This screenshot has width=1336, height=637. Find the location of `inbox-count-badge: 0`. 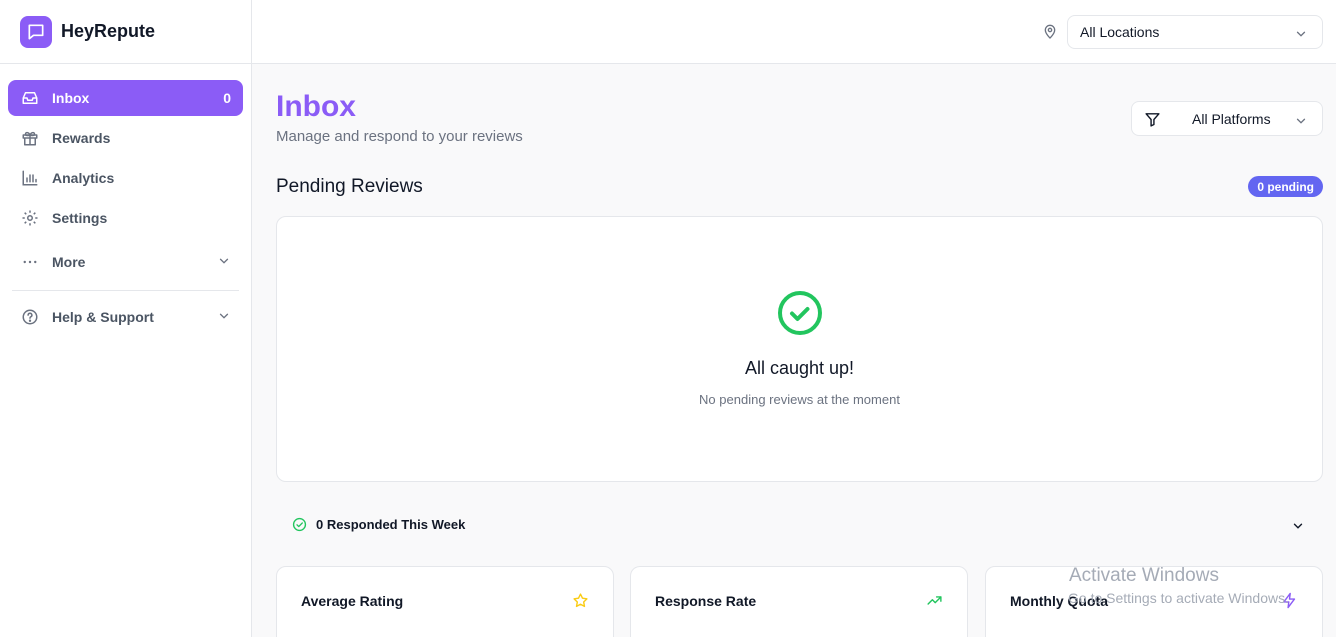

inbox-count-badge: 0 is located at coordinates (227, 98).